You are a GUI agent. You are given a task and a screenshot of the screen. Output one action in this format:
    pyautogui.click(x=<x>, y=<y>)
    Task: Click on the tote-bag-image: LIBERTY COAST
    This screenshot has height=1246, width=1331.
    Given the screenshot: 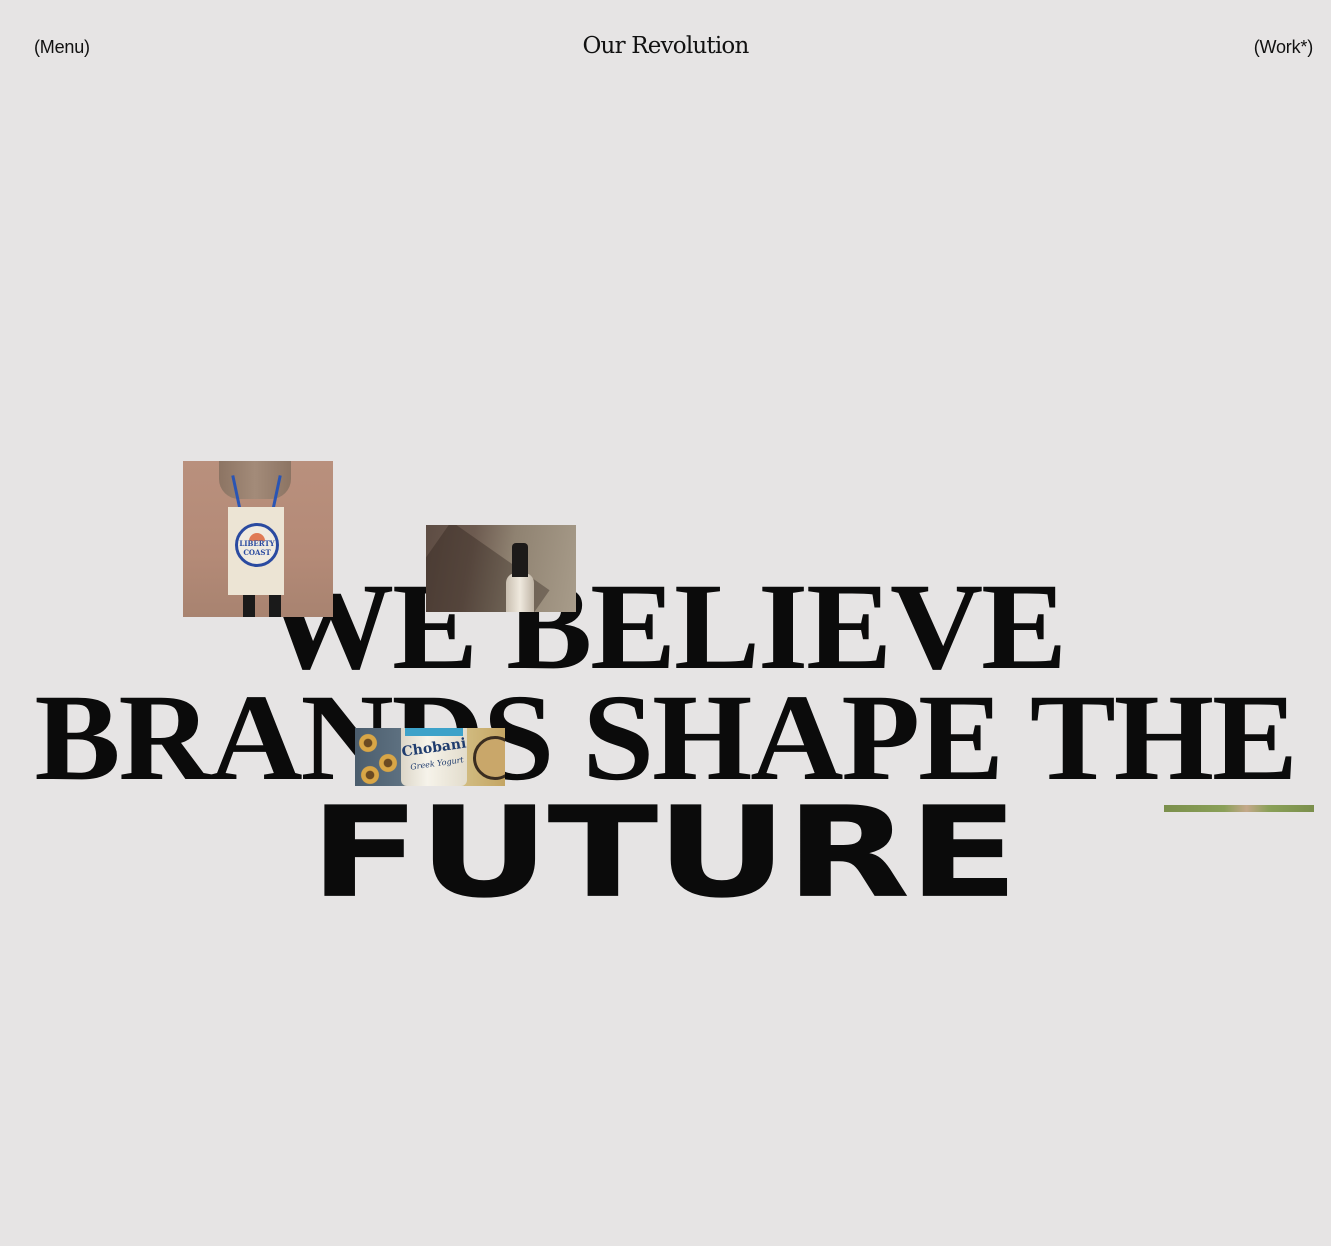 What is the action you would take?
    pyautogui.click(x=258, y=539)
    